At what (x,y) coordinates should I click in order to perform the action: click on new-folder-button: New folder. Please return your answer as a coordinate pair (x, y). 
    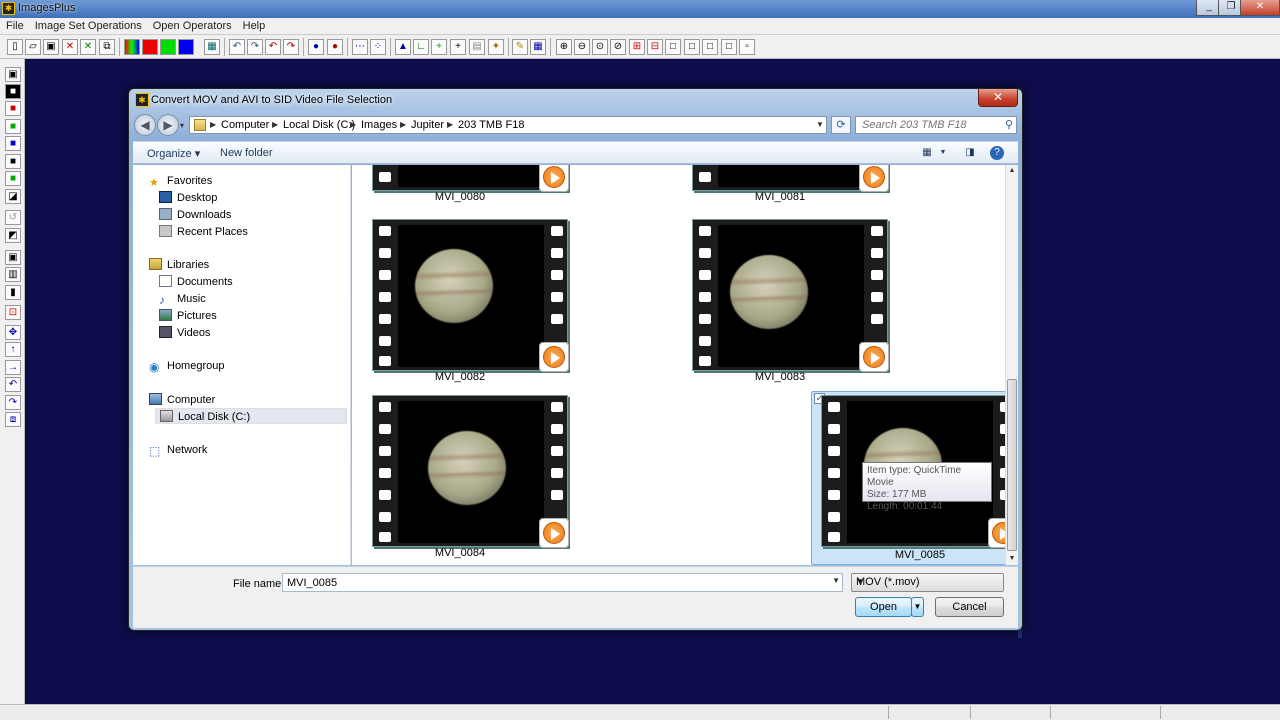
    Looking at the image, I should click on (246, 153).